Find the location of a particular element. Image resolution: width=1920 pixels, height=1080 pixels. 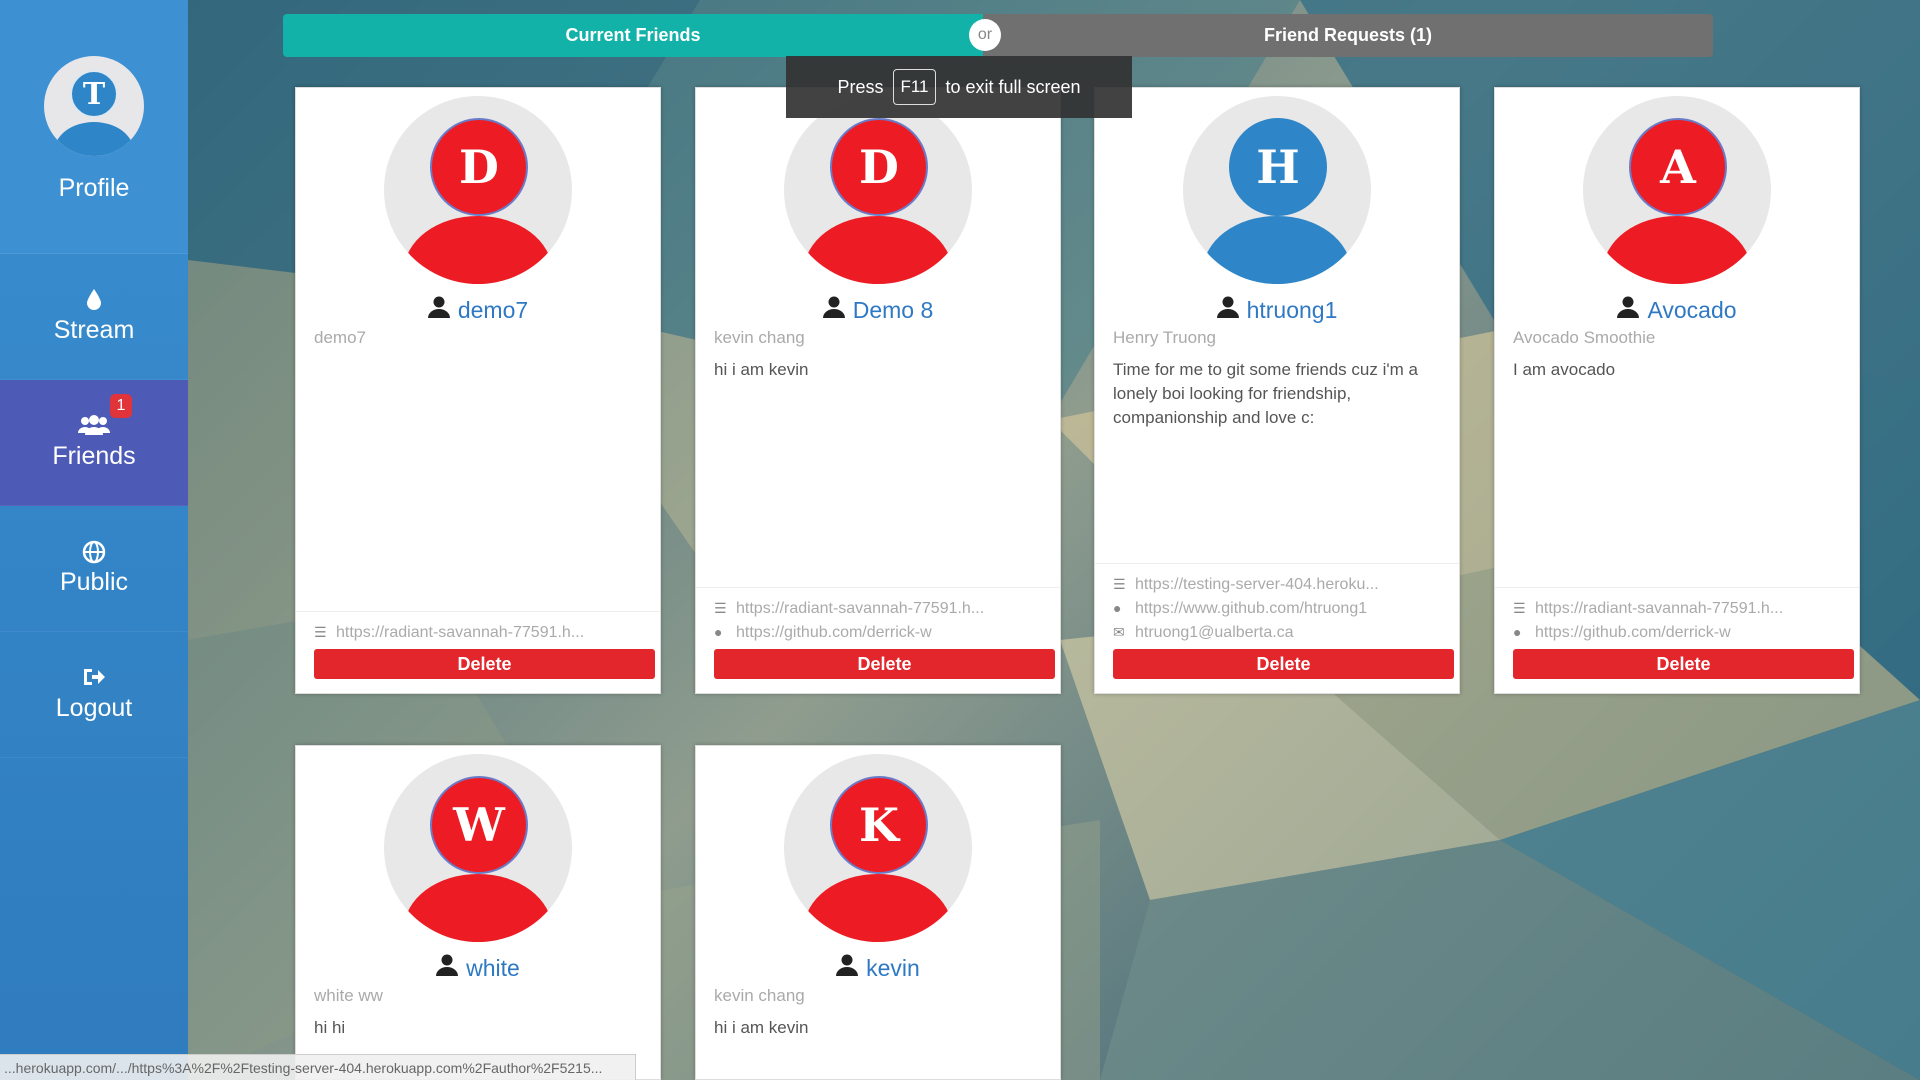

avatar-initial: A is located at coordinates (1678, 167).